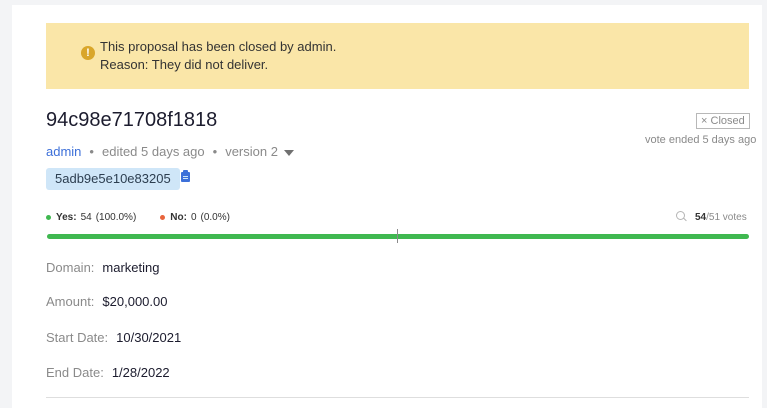 This screenshot has height=408, width=767. What do you see at coordinates (113, 179) in the screenshot?
I see `proposal-hash: 5adb9e5e10e83205` at bounding box center [113, 179].